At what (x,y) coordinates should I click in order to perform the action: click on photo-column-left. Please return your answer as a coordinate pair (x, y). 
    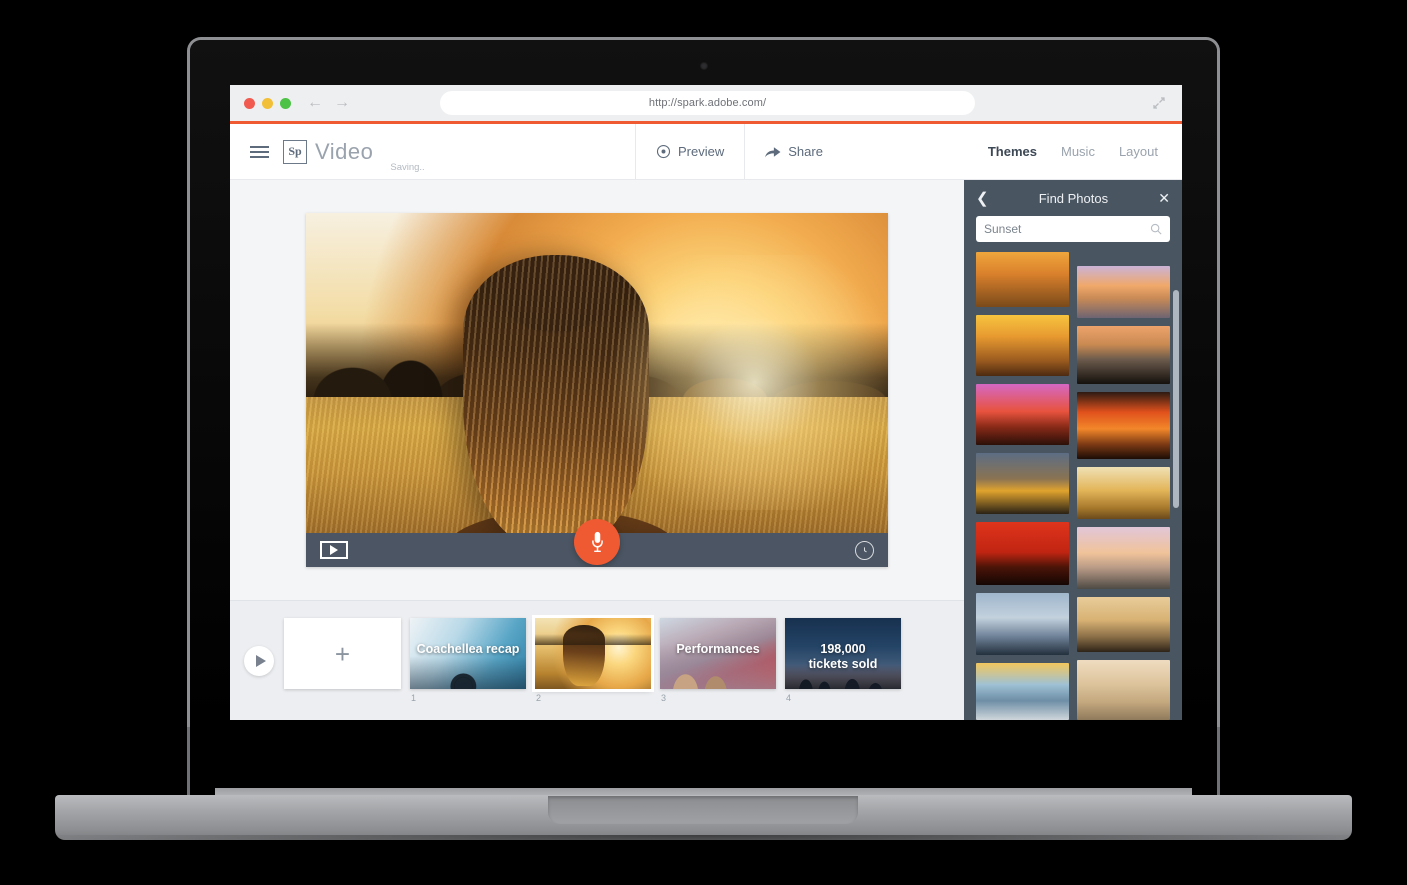
    Looking at the image, I should click on (1022, 486).